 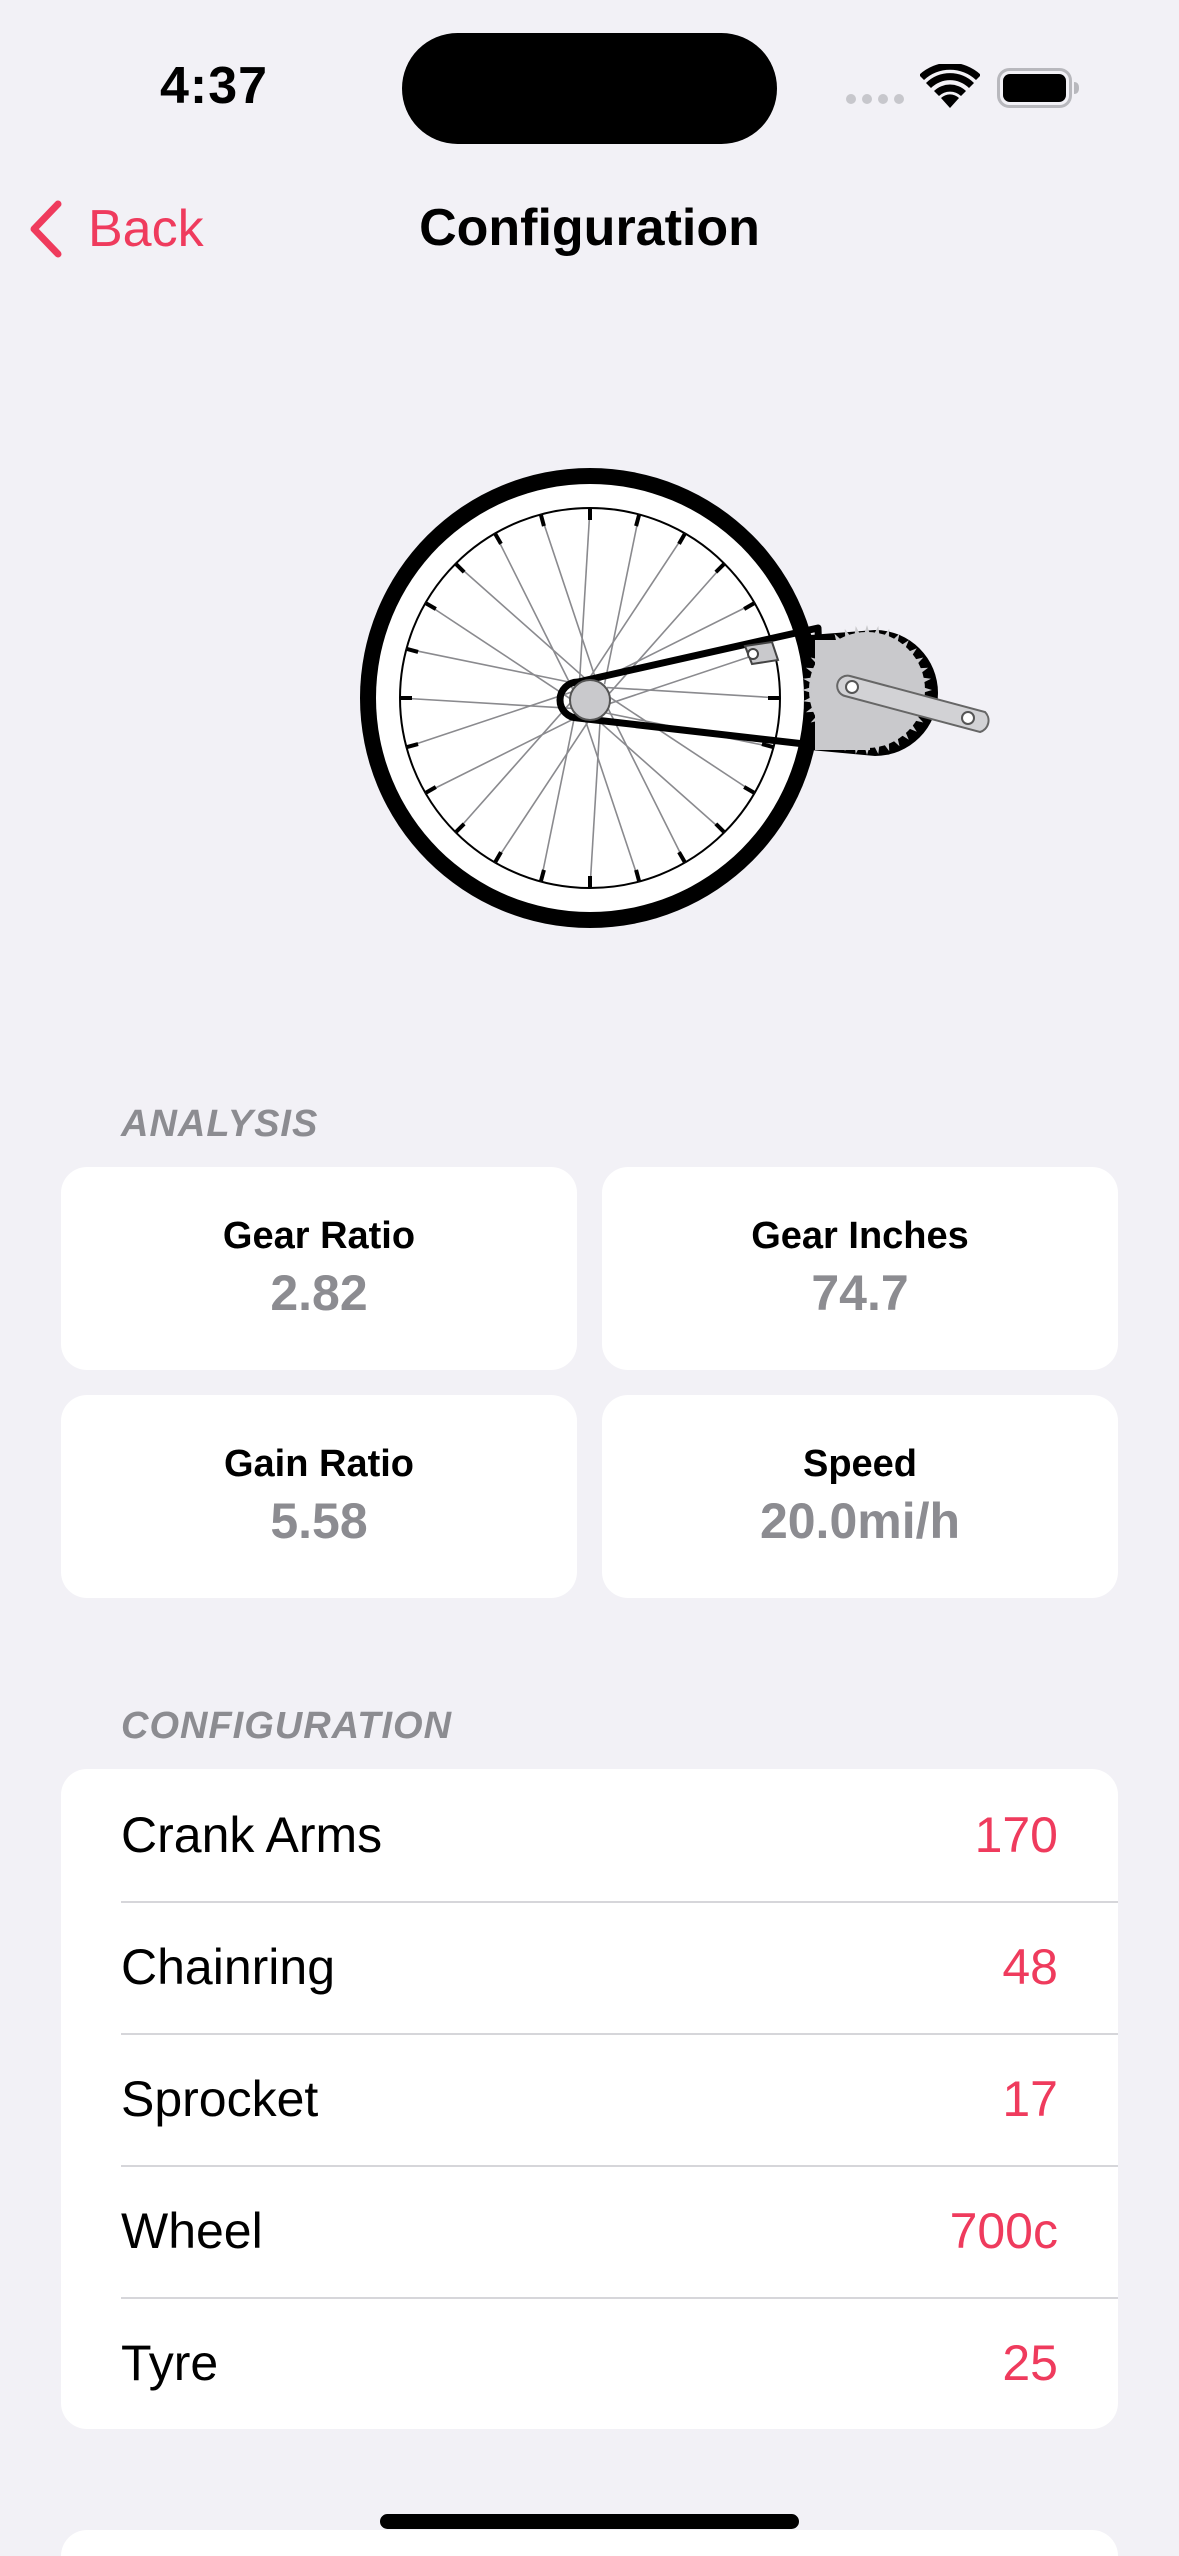 What do you see at coordinates (590, 700) in the screenshot?
I see `rear-sprocket` at bounding box center [590, 700].